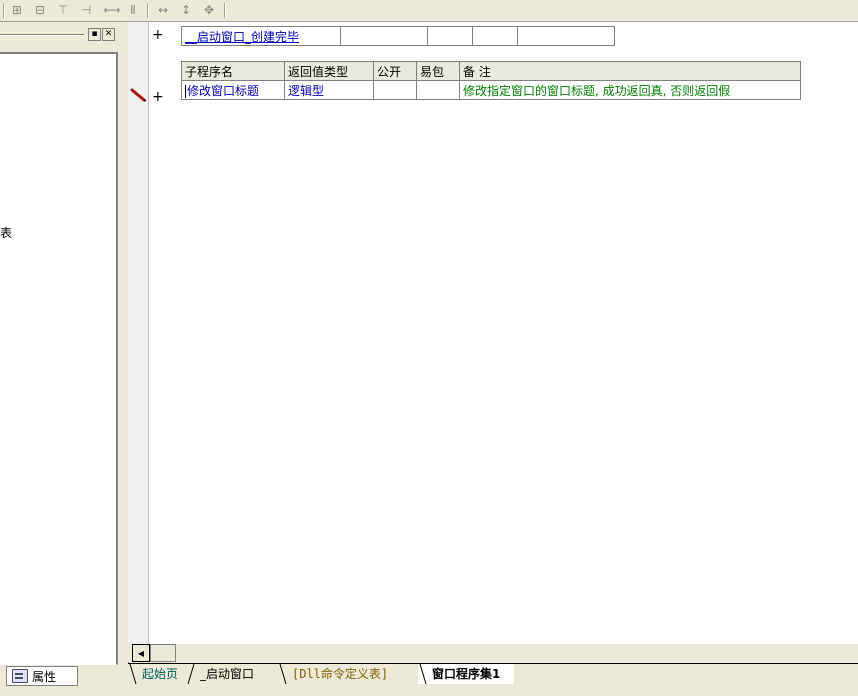 Image resolution: width=858 pixels, height=696 pixels. What do you see at coordinates (40, 10) in the screenshot?
I see `align-center-icon: ⊟` at bounding box center [40, 10].